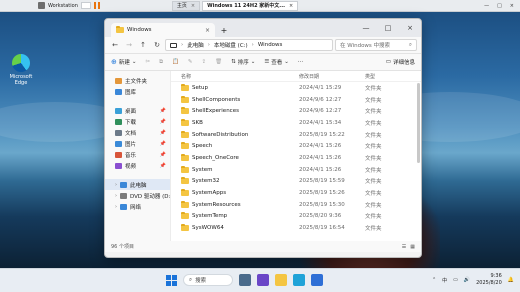  What do you see at coordinates (161, 62) in the screenshot?
I see `copy-icon: ⧉` at bounding box center [161, 62].